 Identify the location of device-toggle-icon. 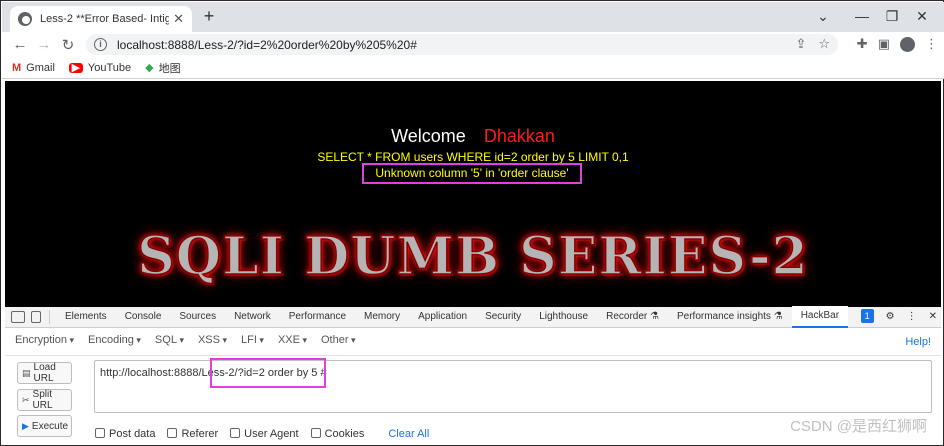
(36, 317).